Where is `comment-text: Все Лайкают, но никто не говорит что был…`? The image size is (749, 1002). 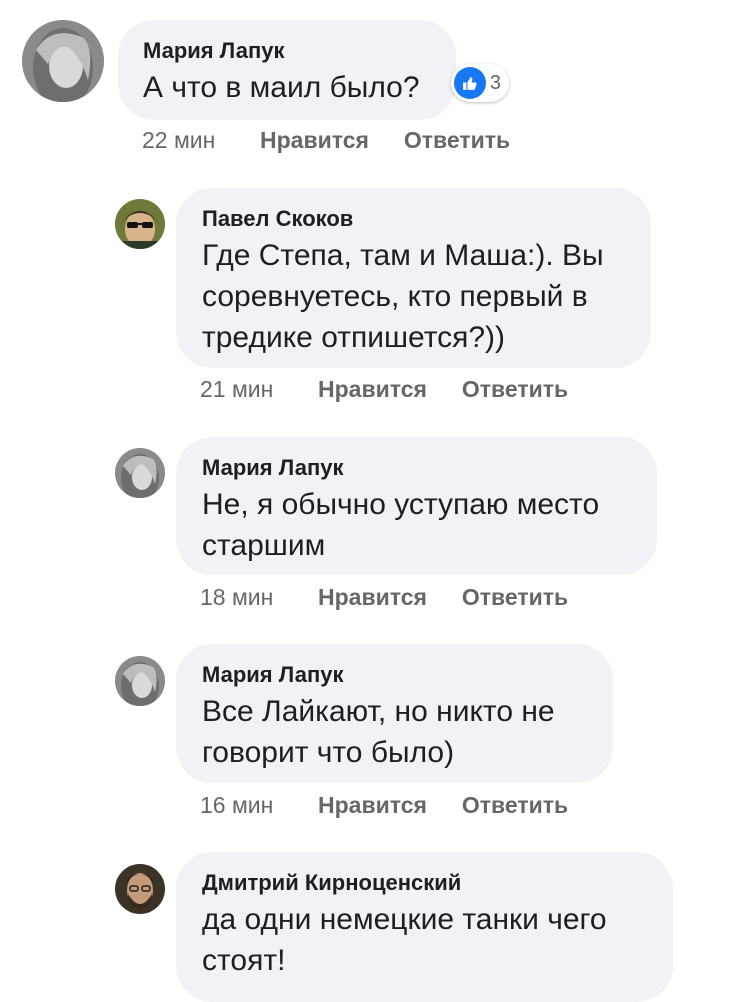 comment-text: Все Лайкают, но никто не говорит что был… is located at coordinates (378, 732).